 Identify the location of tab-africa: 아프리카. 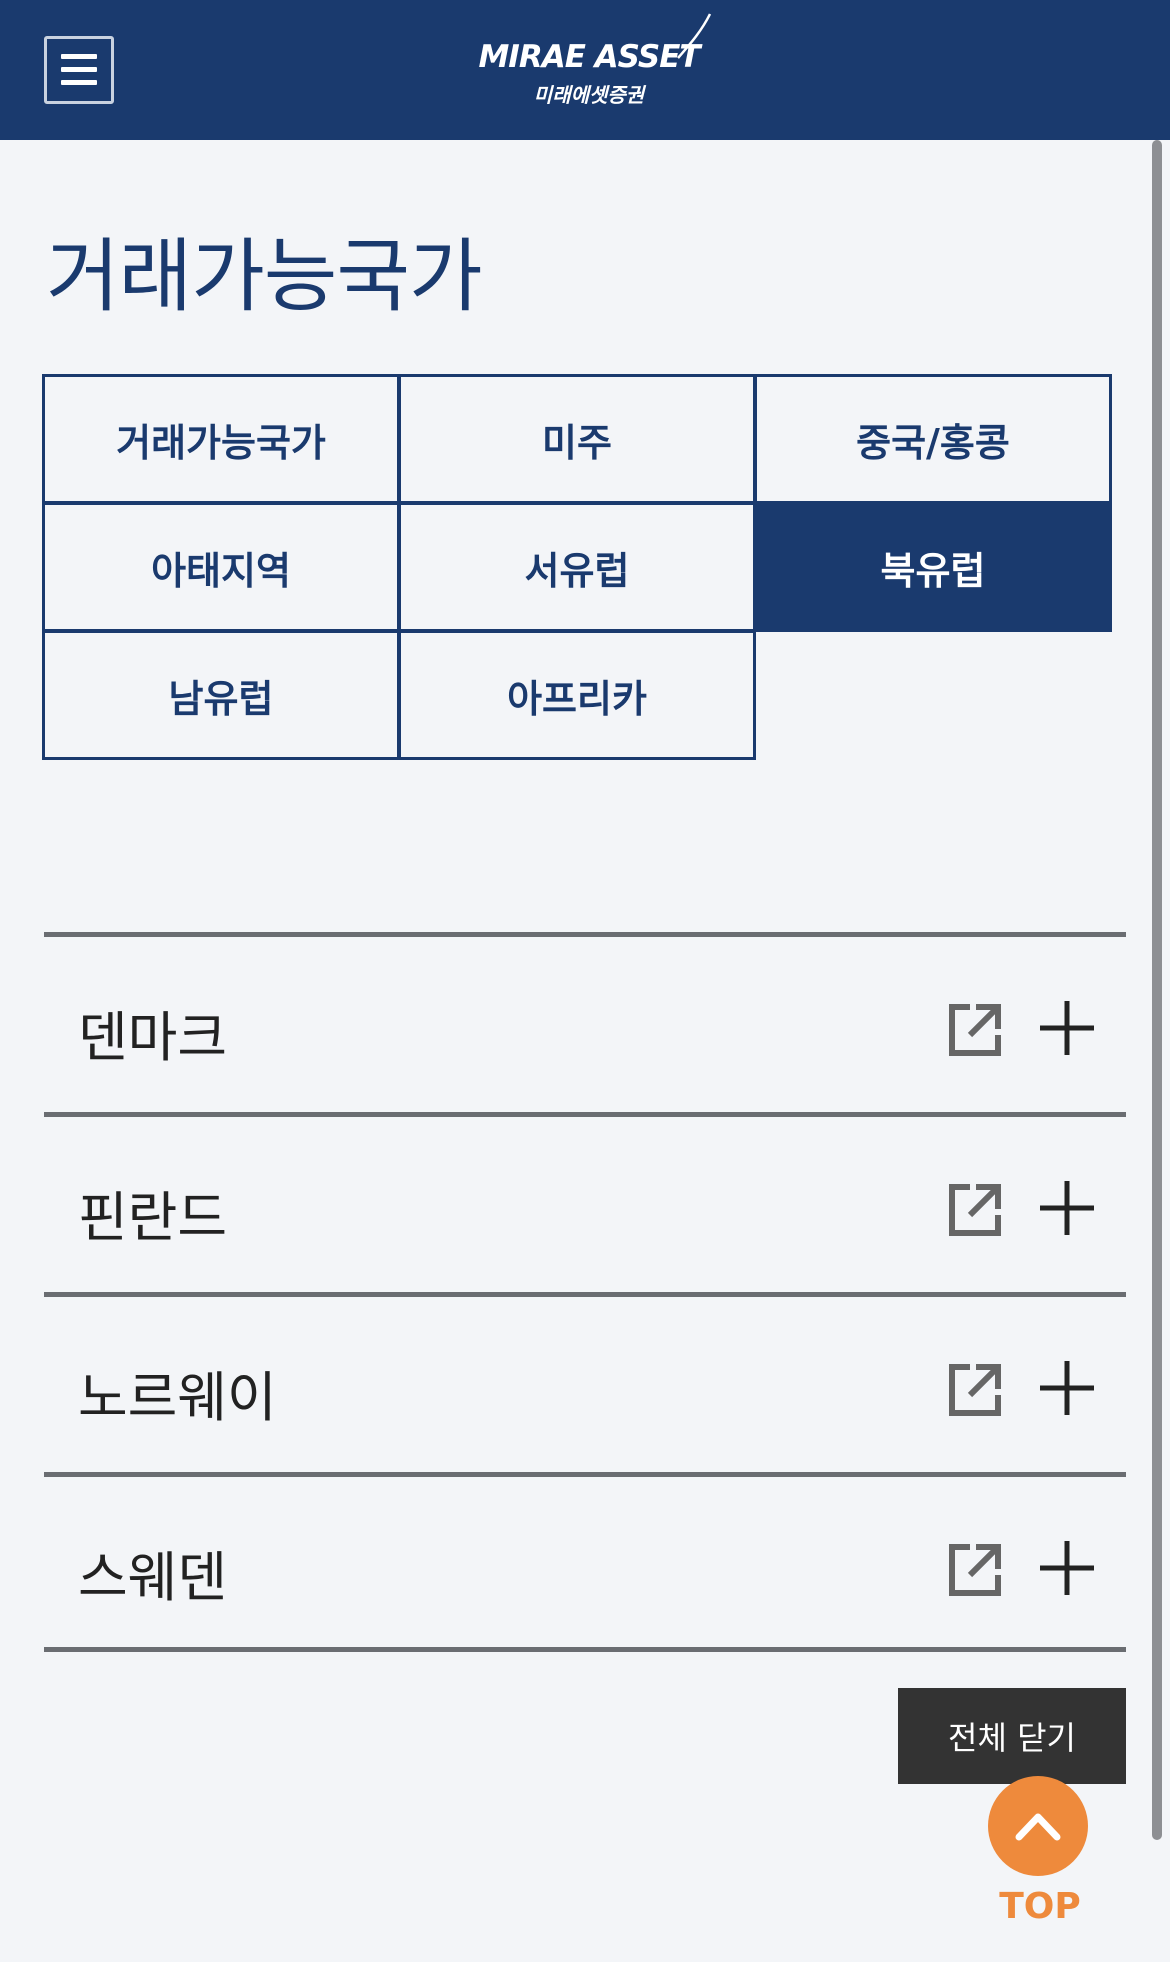
(577, 695).